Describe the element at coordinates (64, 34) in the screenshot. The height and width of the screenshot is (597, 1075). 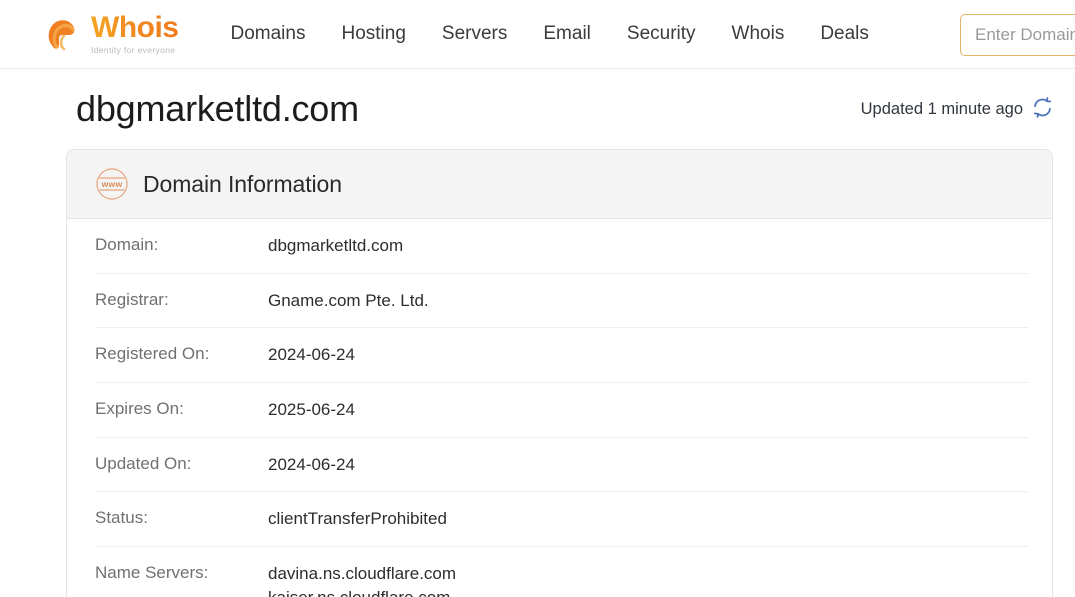
I see `whois-hand-logo-icon` at that location.